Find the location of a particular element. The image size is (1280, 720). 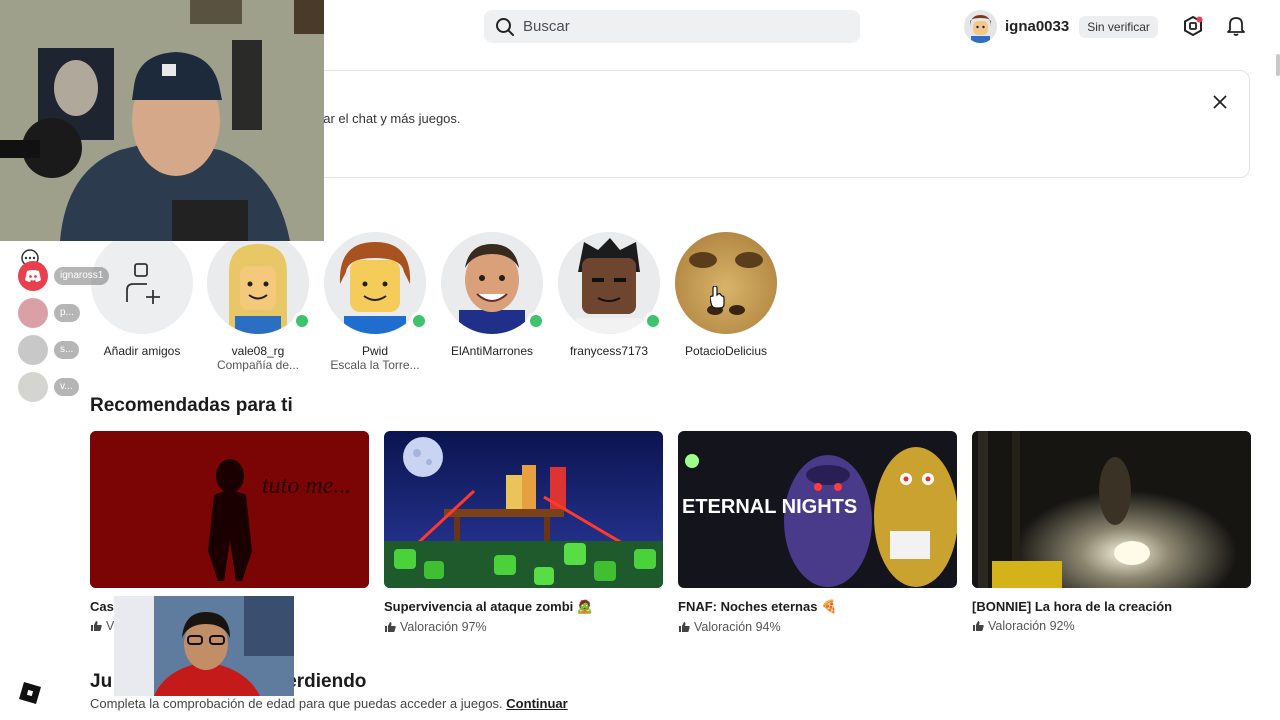

voice-username: ignaross1 is located at coordinates (82, 276).